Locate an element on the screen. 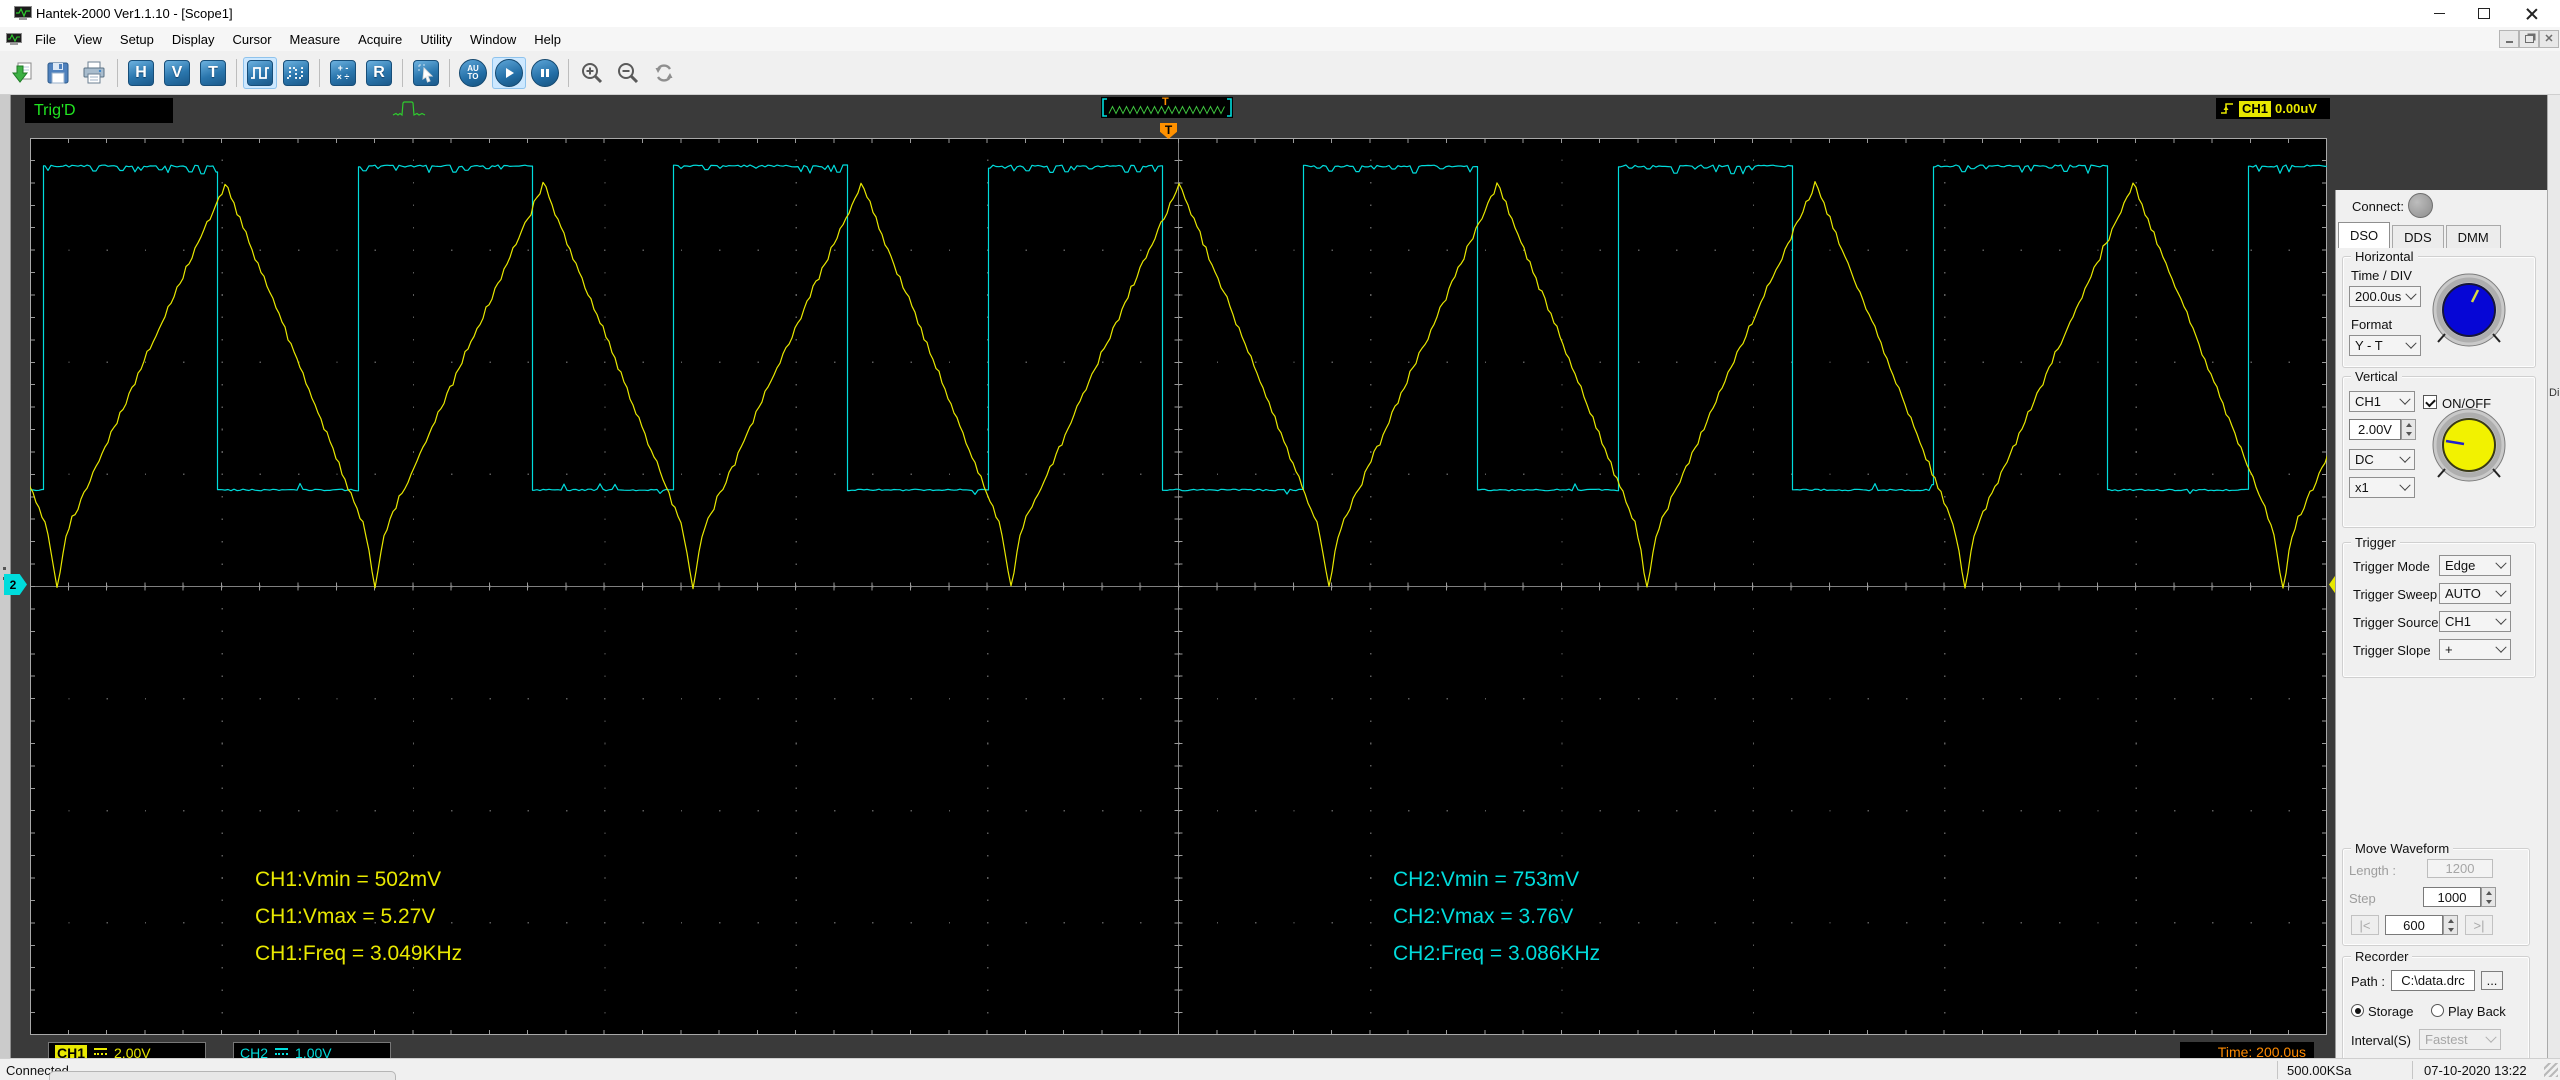 This screenshot has height=1080, width=2560. menu-utility: Utility is located at coordinates (436, 39).